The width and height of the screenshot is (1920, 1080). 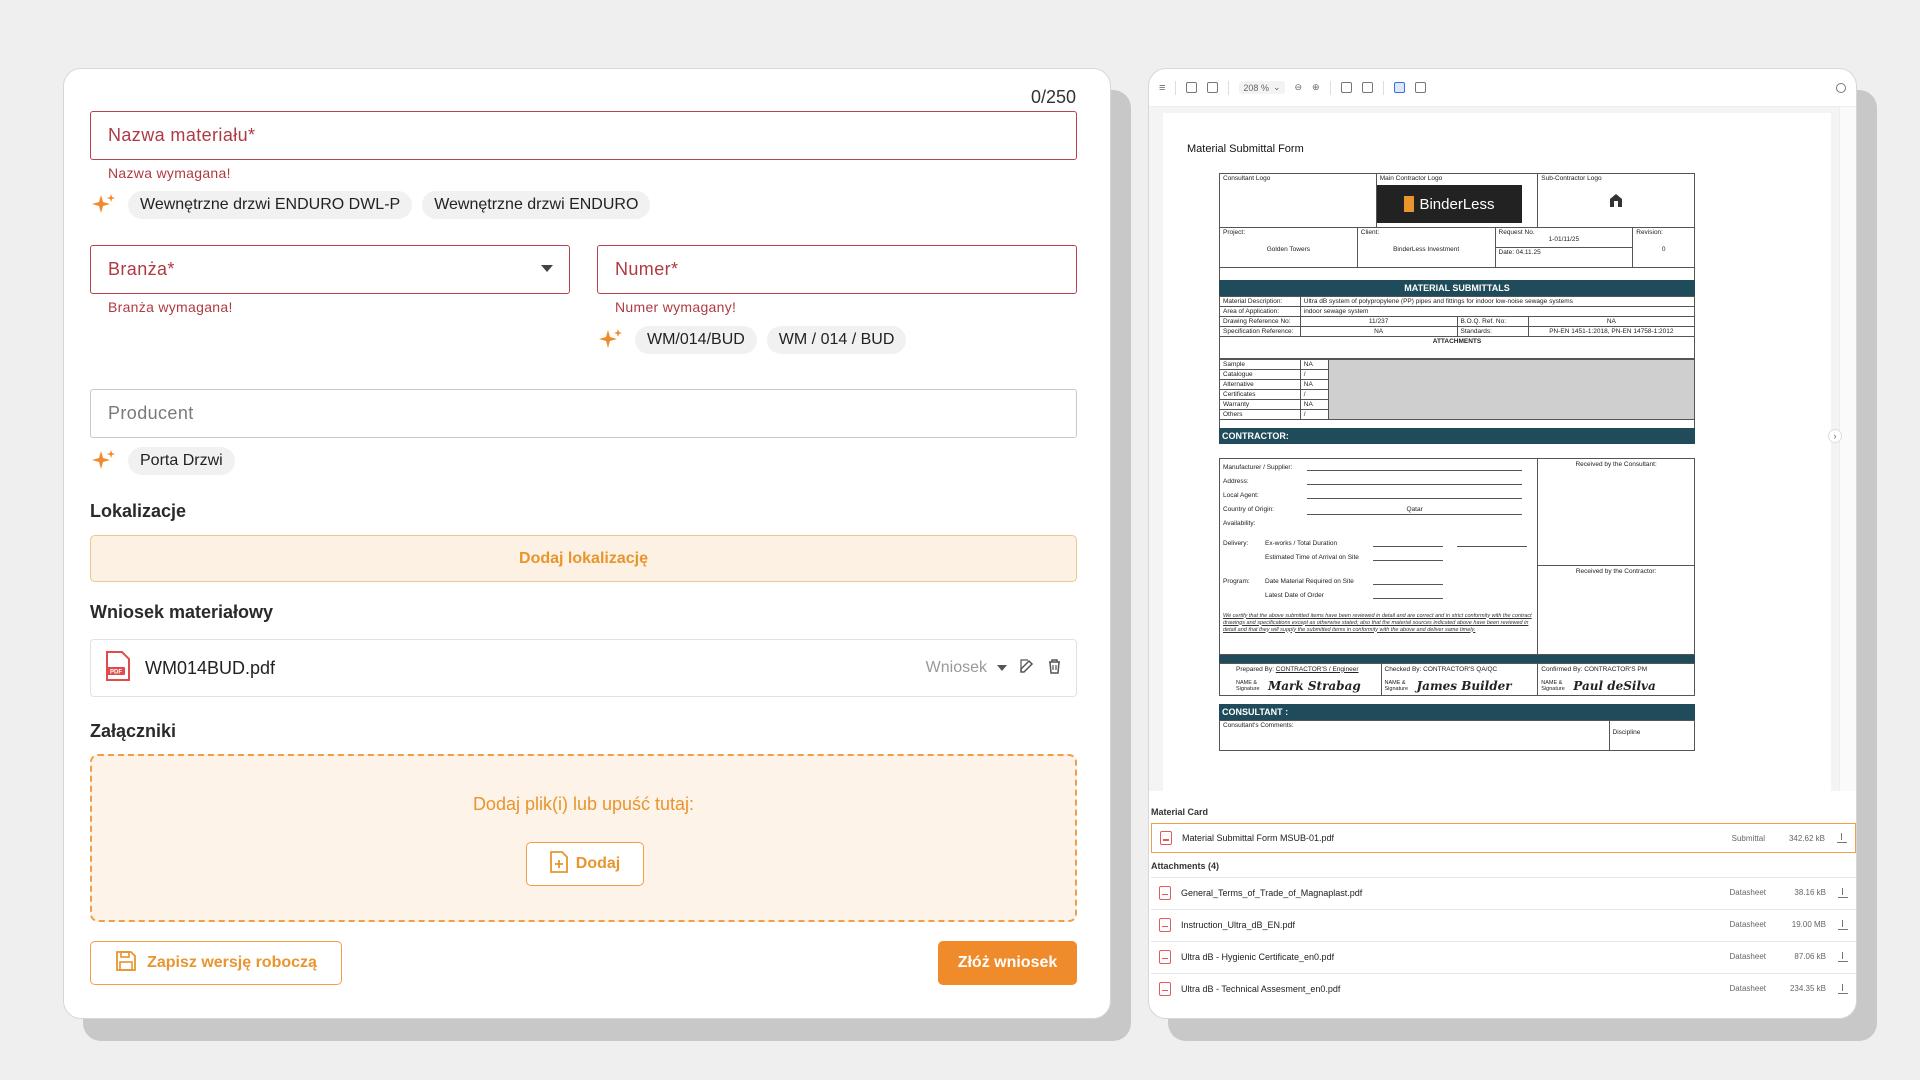 What do you see at coordinates (836, 340) in the screenshot?
I see `suggestion-chip: WM / 014 / BUD` at bounding box center [836, 340].